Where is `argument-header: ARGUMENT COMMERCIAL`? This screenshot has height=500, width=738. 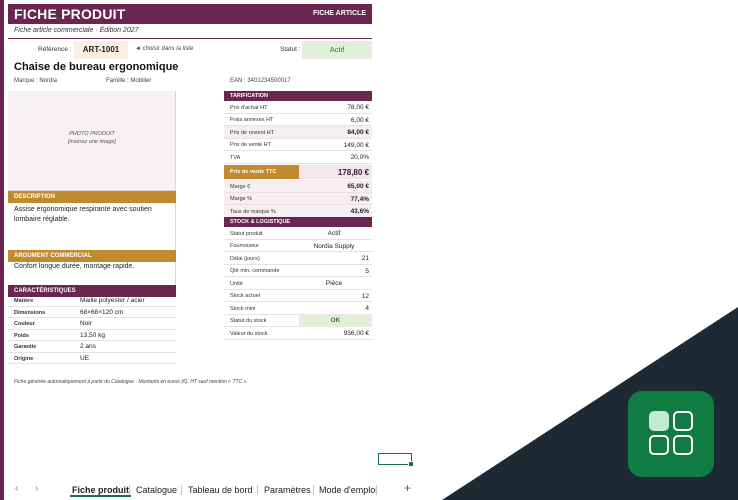
argument-header: ARGUMENT COMMERCIAL is located at coordinates (92, 256).